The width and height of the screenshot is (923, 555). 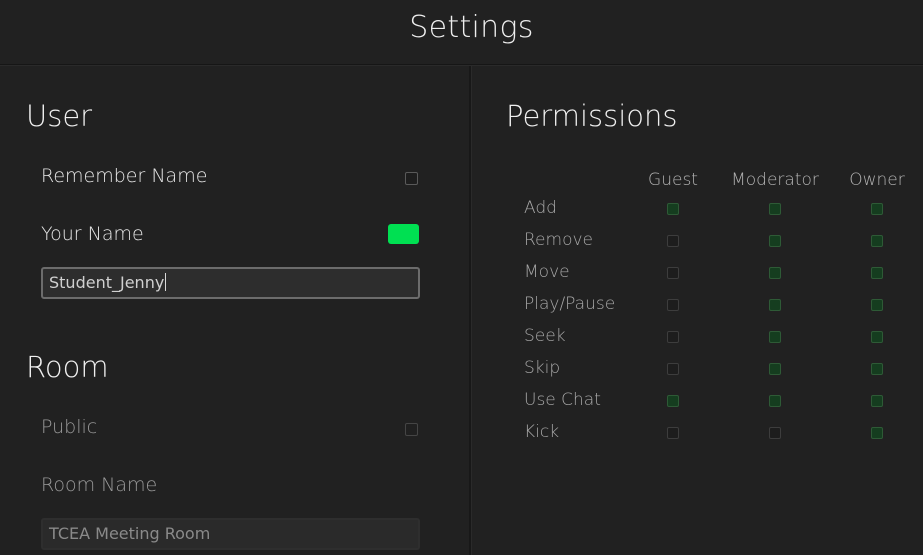 What do you see at coordinates (69, 427) in the screenshot?
I see `public-label: Public` at bounding box center [69, 427].